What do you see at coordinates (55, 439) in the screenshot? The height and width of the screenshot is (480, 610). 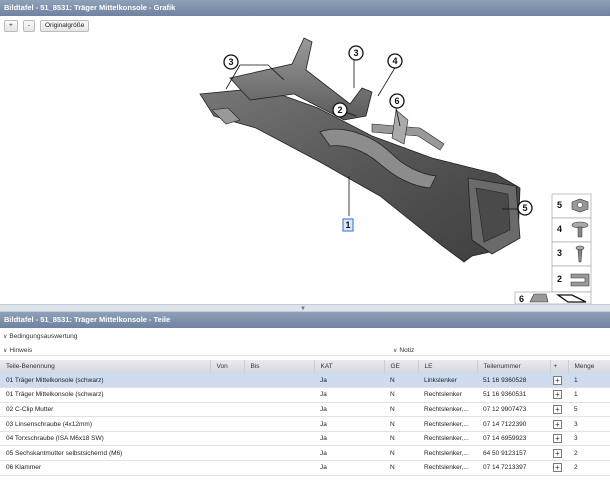 I see `cell-name: 04 Torxschraube (ISA M6x18 SW)` at bounding box center [55, 439].